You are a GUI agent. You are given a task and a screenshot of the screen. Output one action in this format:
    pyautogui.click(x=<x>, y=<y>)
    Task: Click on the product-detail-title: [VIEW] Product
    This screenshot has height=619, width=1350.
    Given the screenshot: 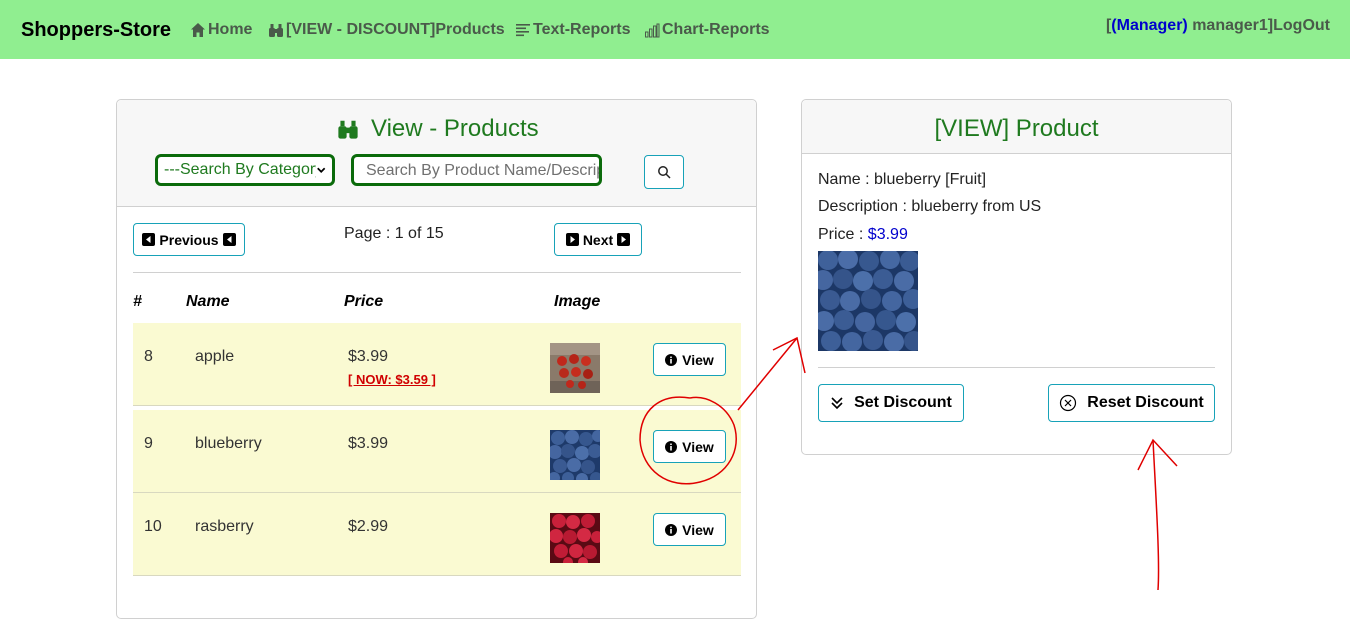 What is the action you would take?
    pyautogui.click(x=1016, y=128)
    